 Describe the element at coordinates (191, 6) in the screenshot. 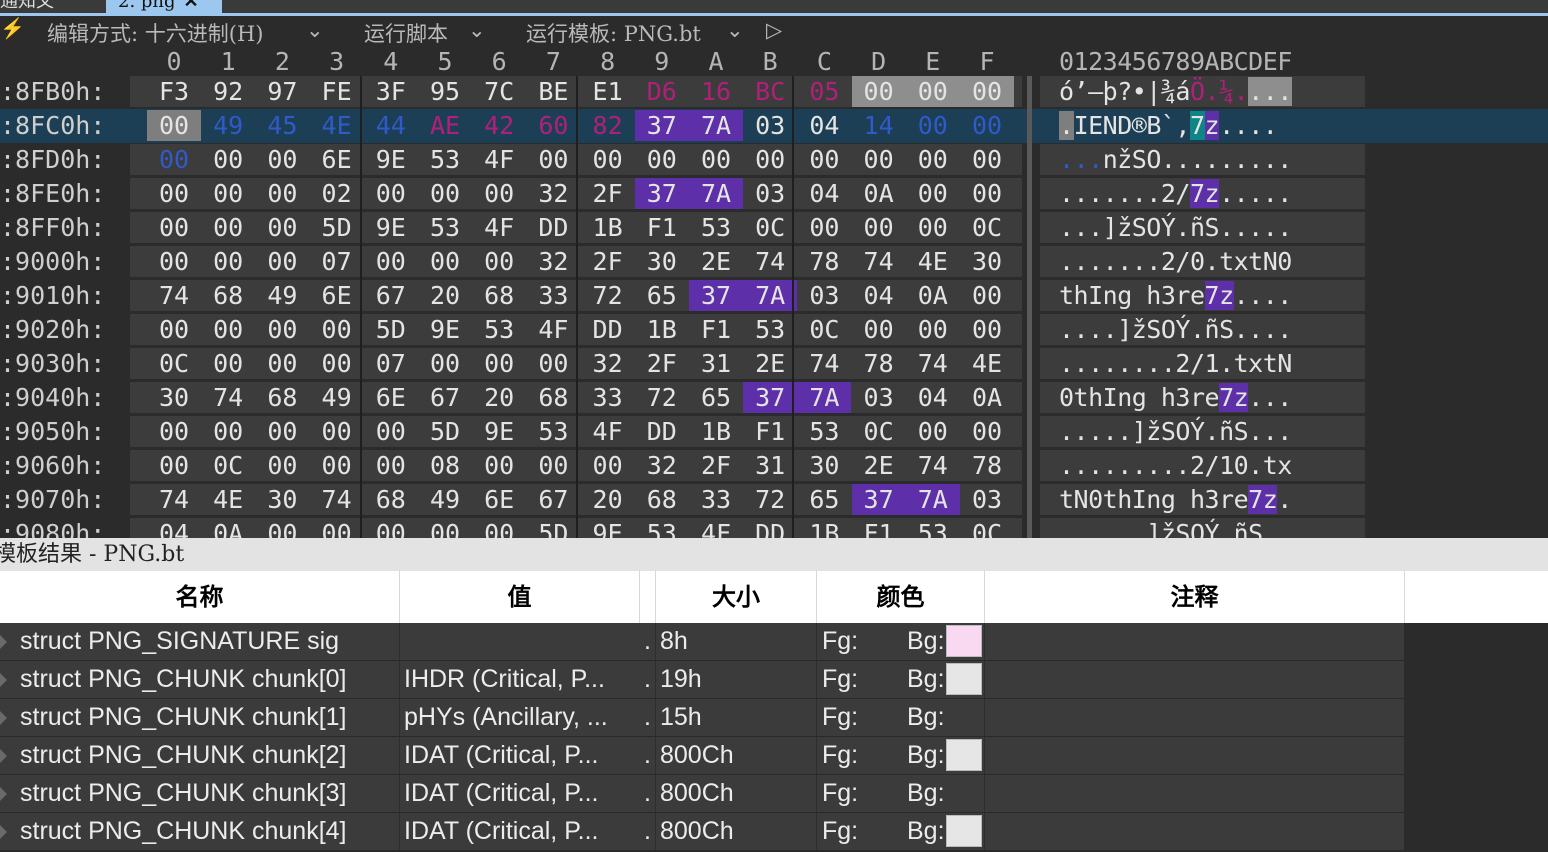

I see `close-icon: ✕` at that location.